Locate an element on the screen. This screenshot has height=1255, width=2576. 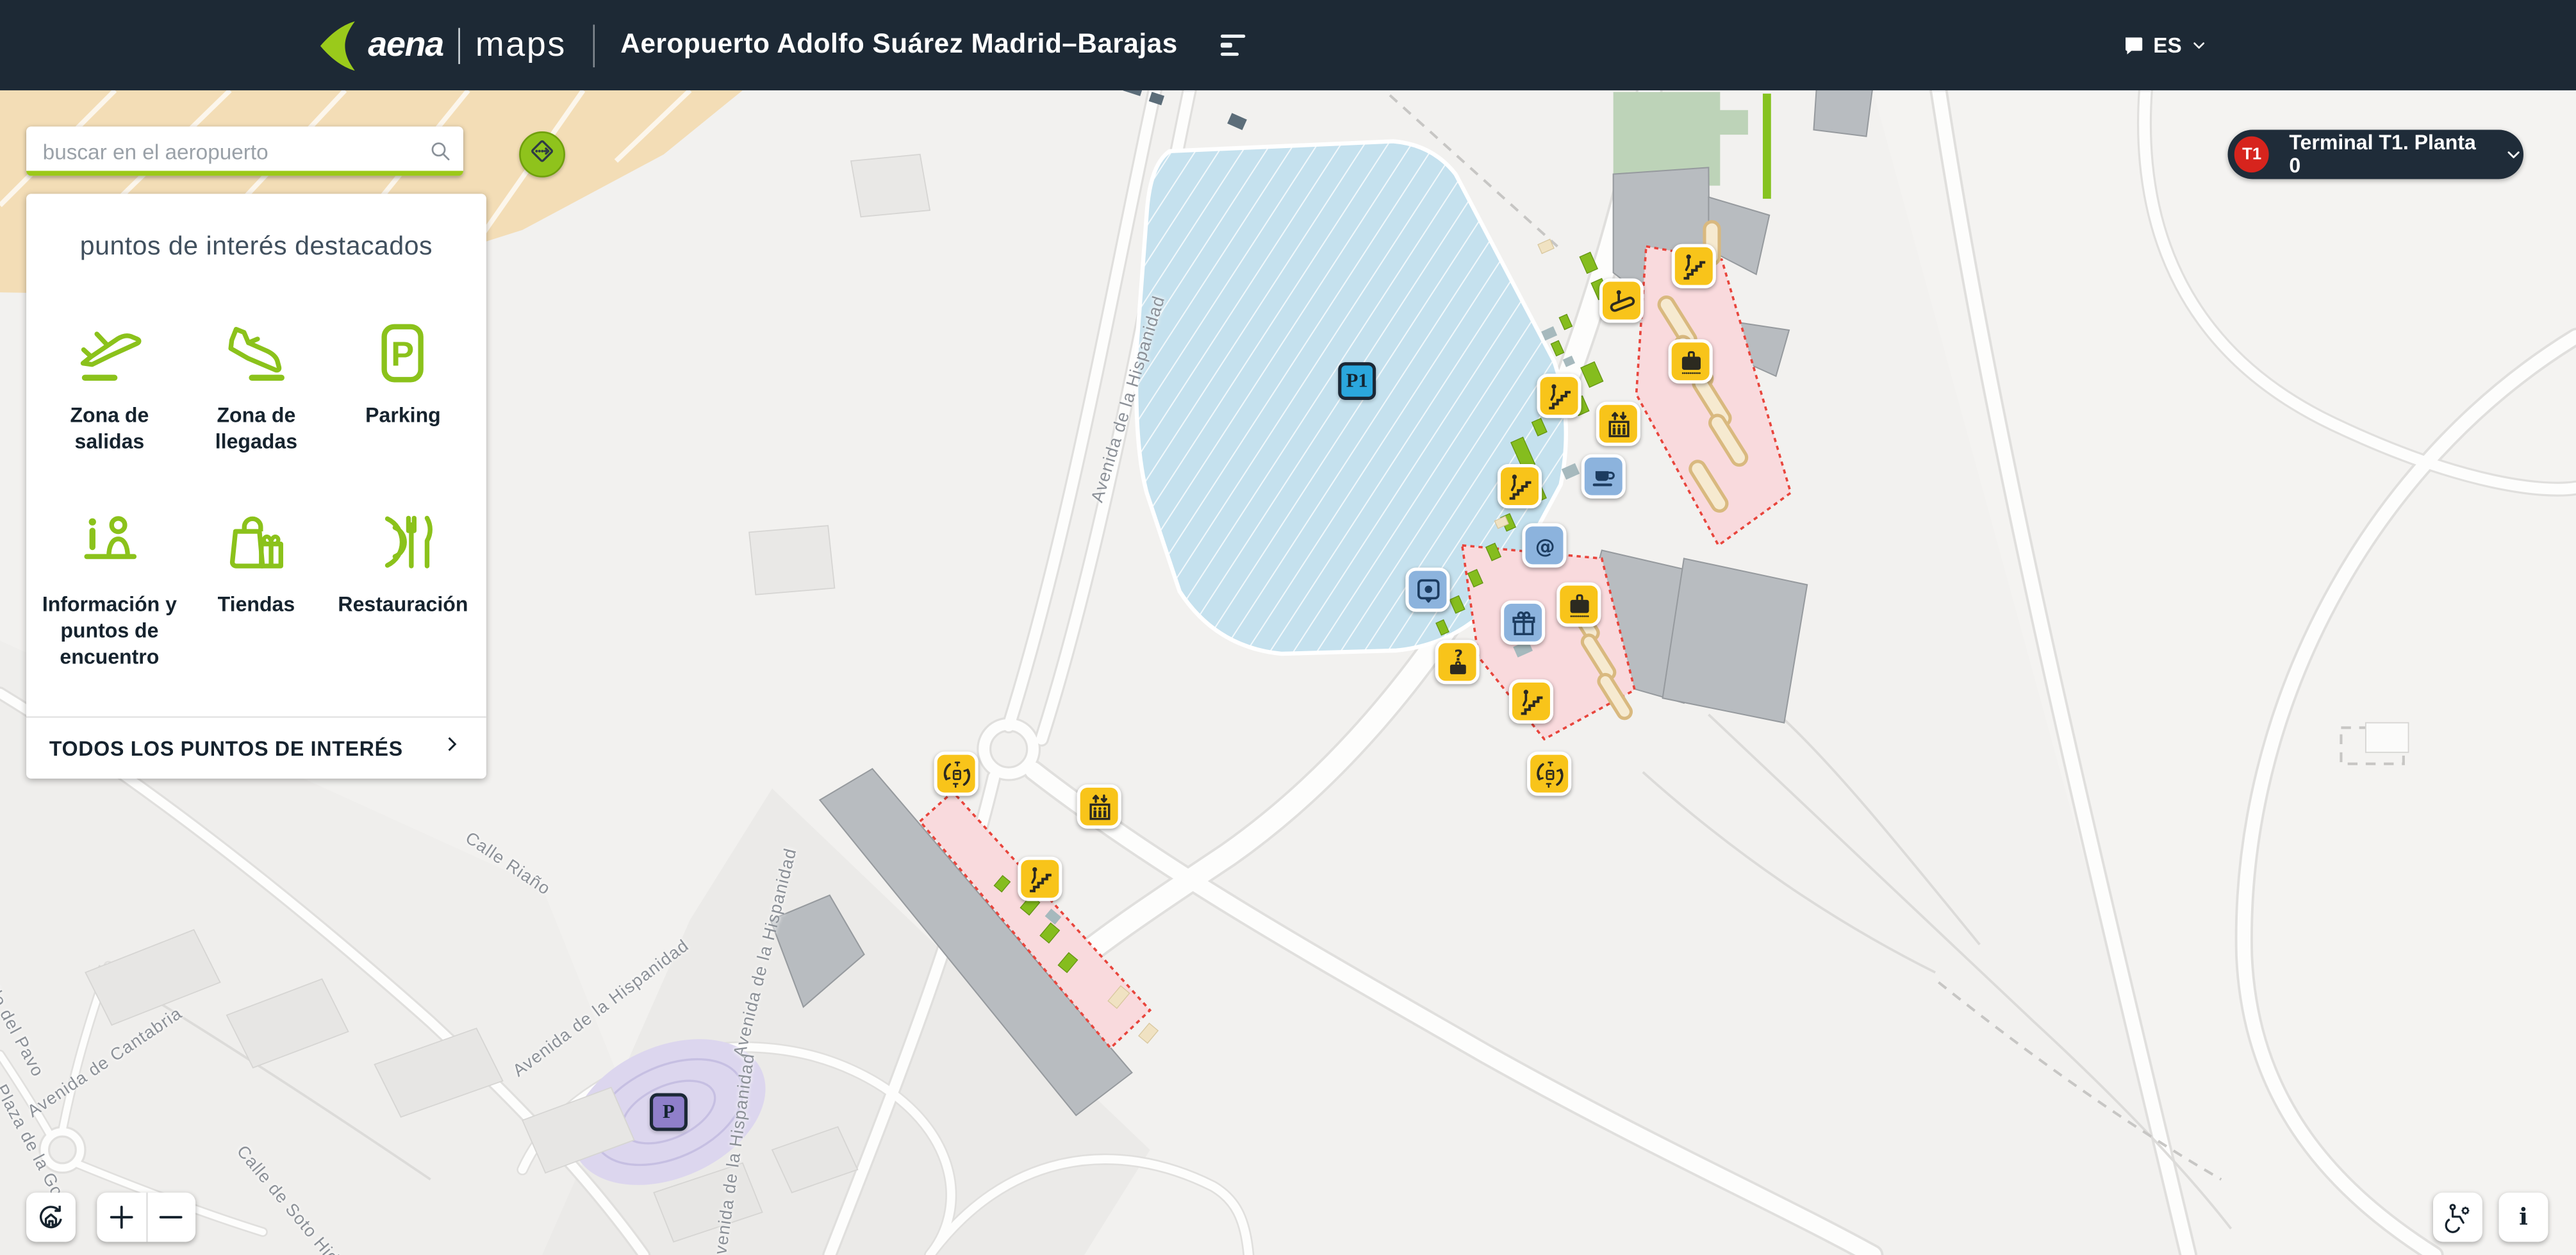
brand-maps: maps is located at coordinates (520, 44).